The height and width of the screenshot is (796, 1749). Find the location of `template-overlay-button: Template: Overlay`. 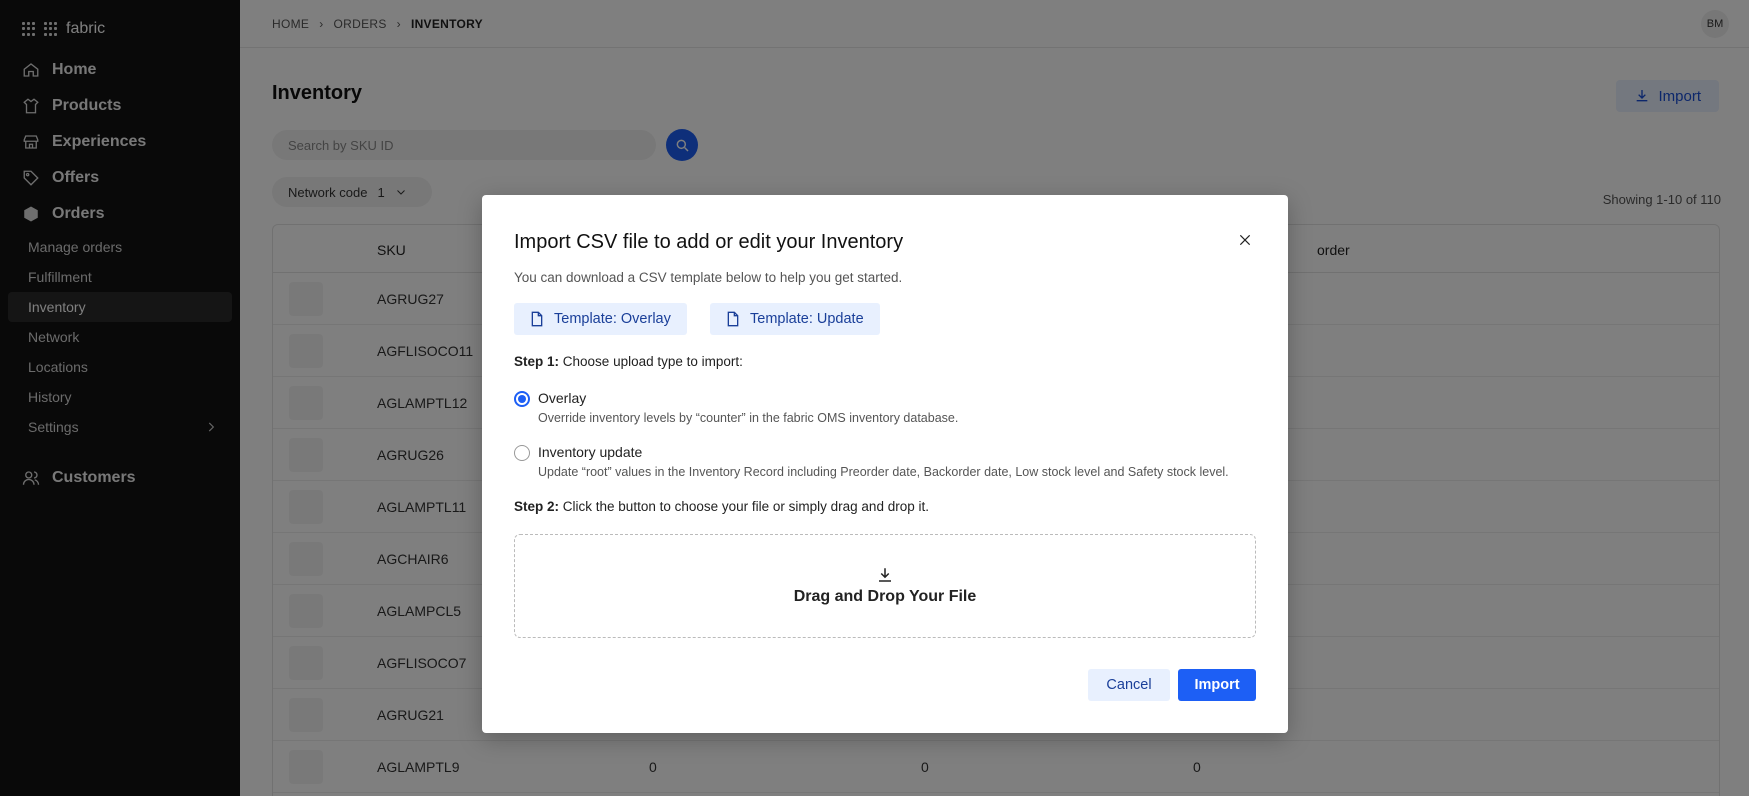

template-overlay-button: Template: Overlay is located at coordinates (600, 319).